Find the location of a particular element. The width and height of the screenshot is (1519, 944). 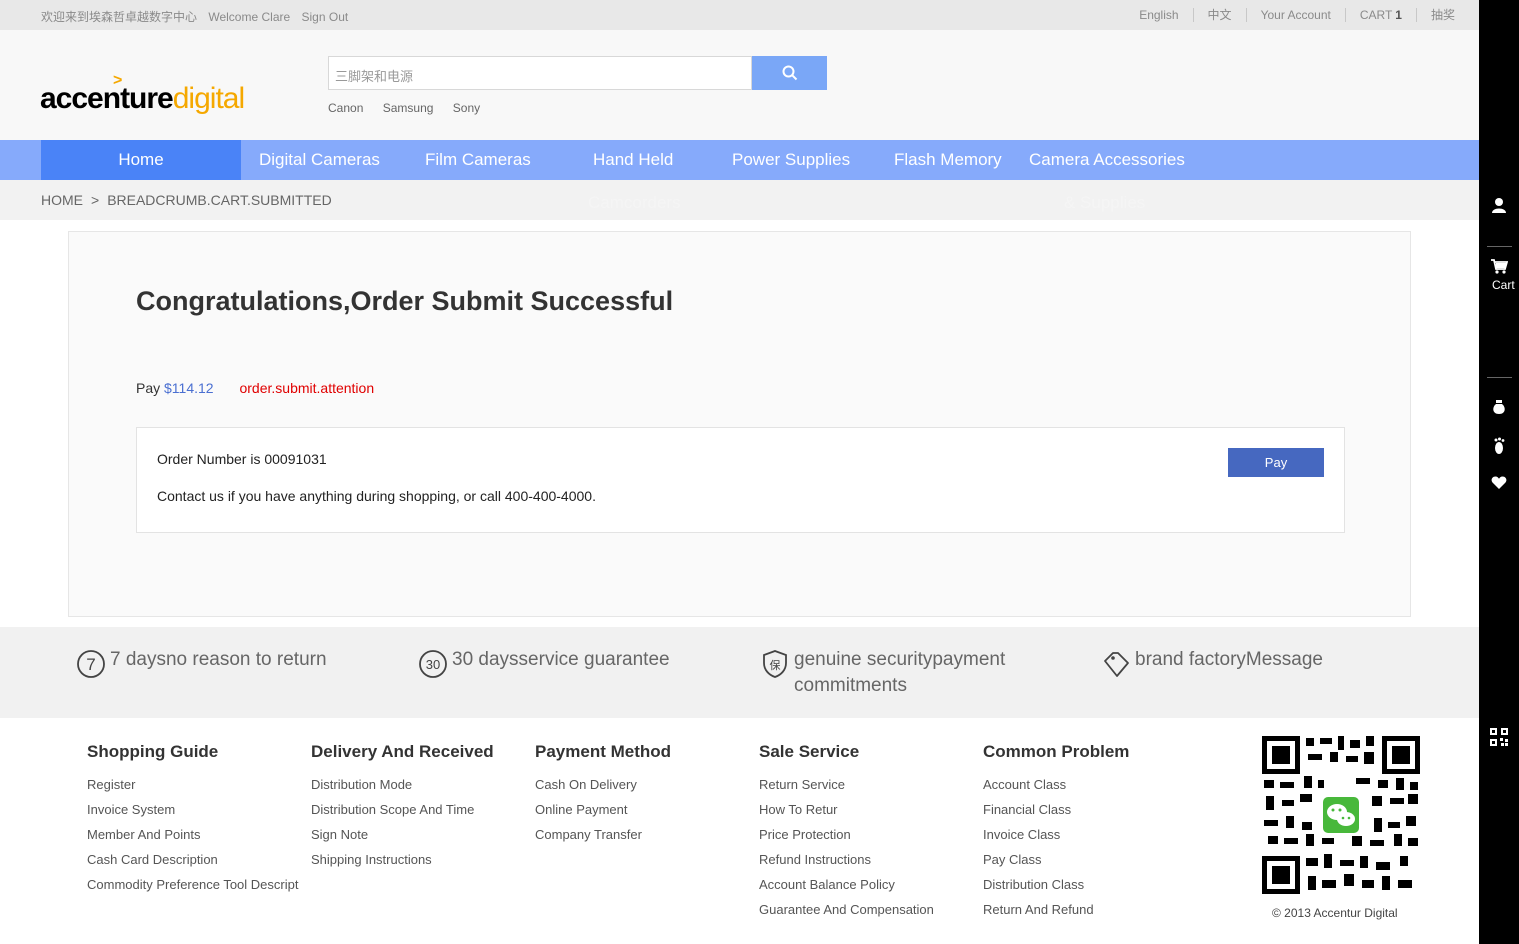

footer-link: Financial Class is located at coordinates (1056, 809).